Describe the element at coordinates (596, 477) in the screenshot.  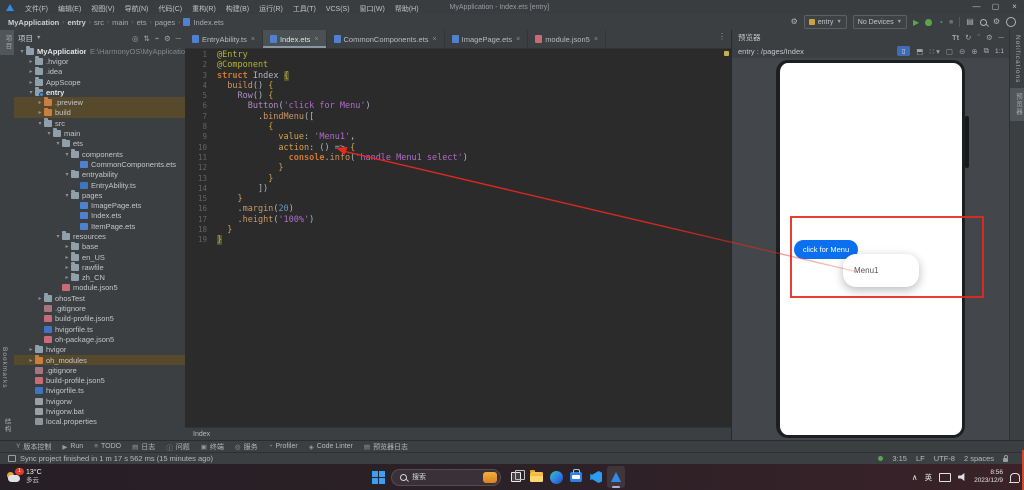
I see `vscode-app-icon` at that location.